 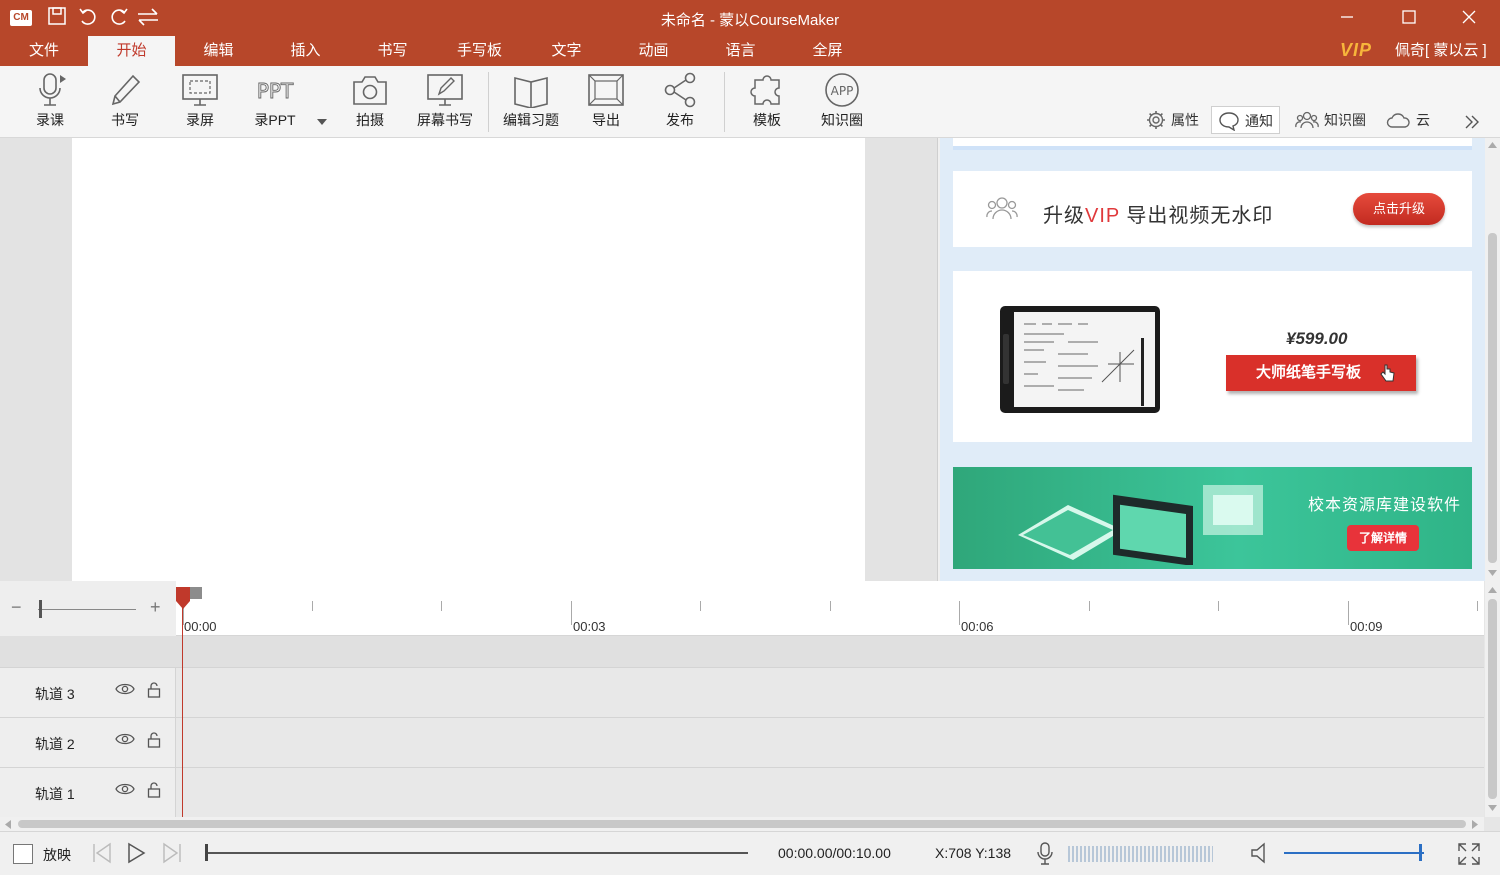 I want to click on undo-icon, so click(x=88, y=18).